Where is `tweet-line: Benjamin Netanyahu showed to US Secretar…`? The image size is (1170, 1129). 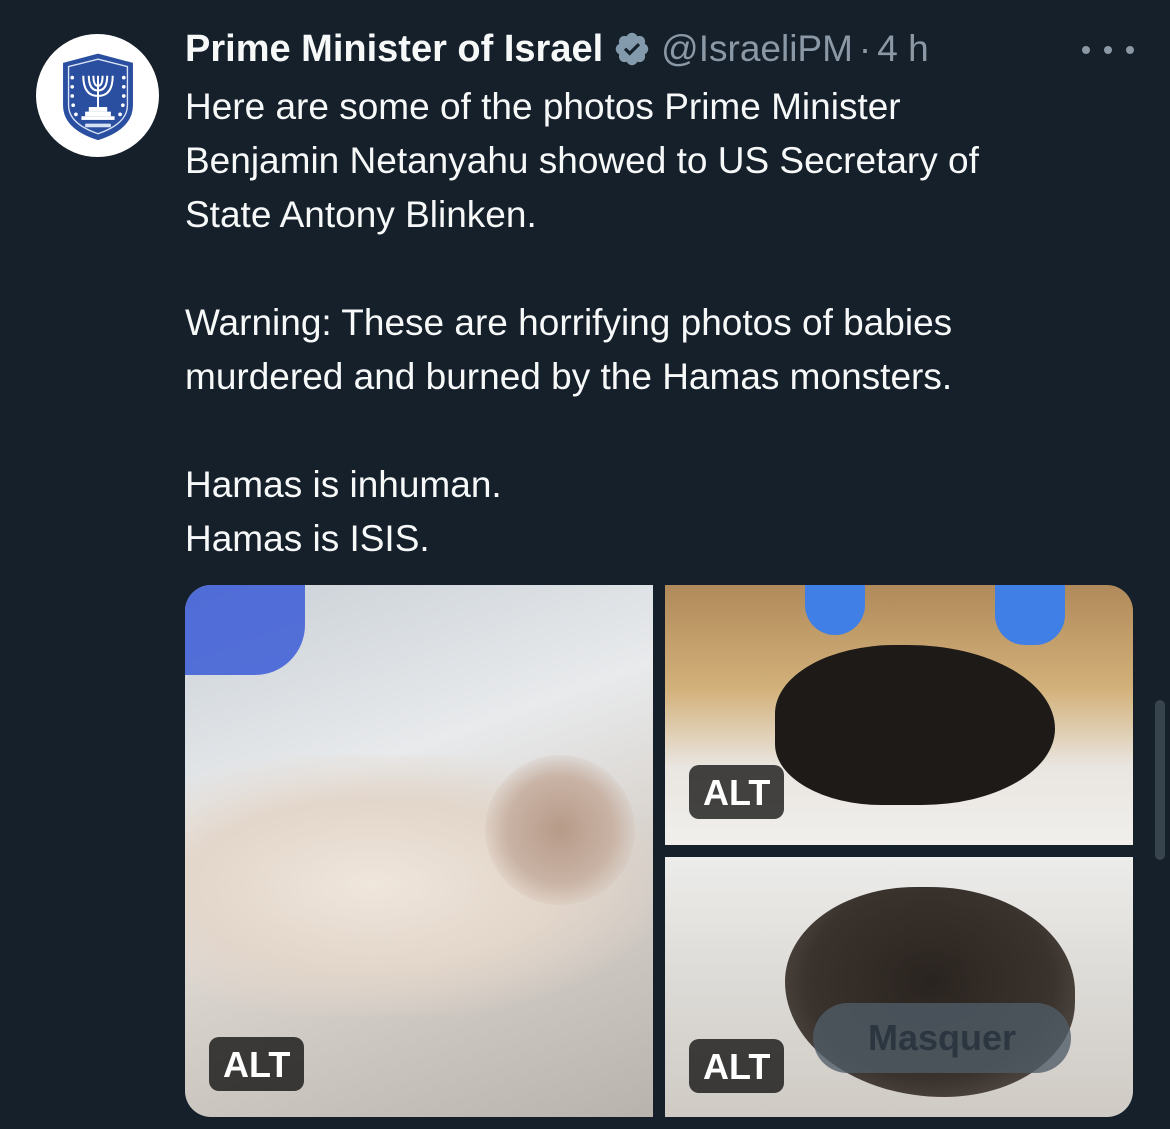
tweet-line: Benjamin Netanyahu showed to US Secretar… is located at coordinates (582, 160).